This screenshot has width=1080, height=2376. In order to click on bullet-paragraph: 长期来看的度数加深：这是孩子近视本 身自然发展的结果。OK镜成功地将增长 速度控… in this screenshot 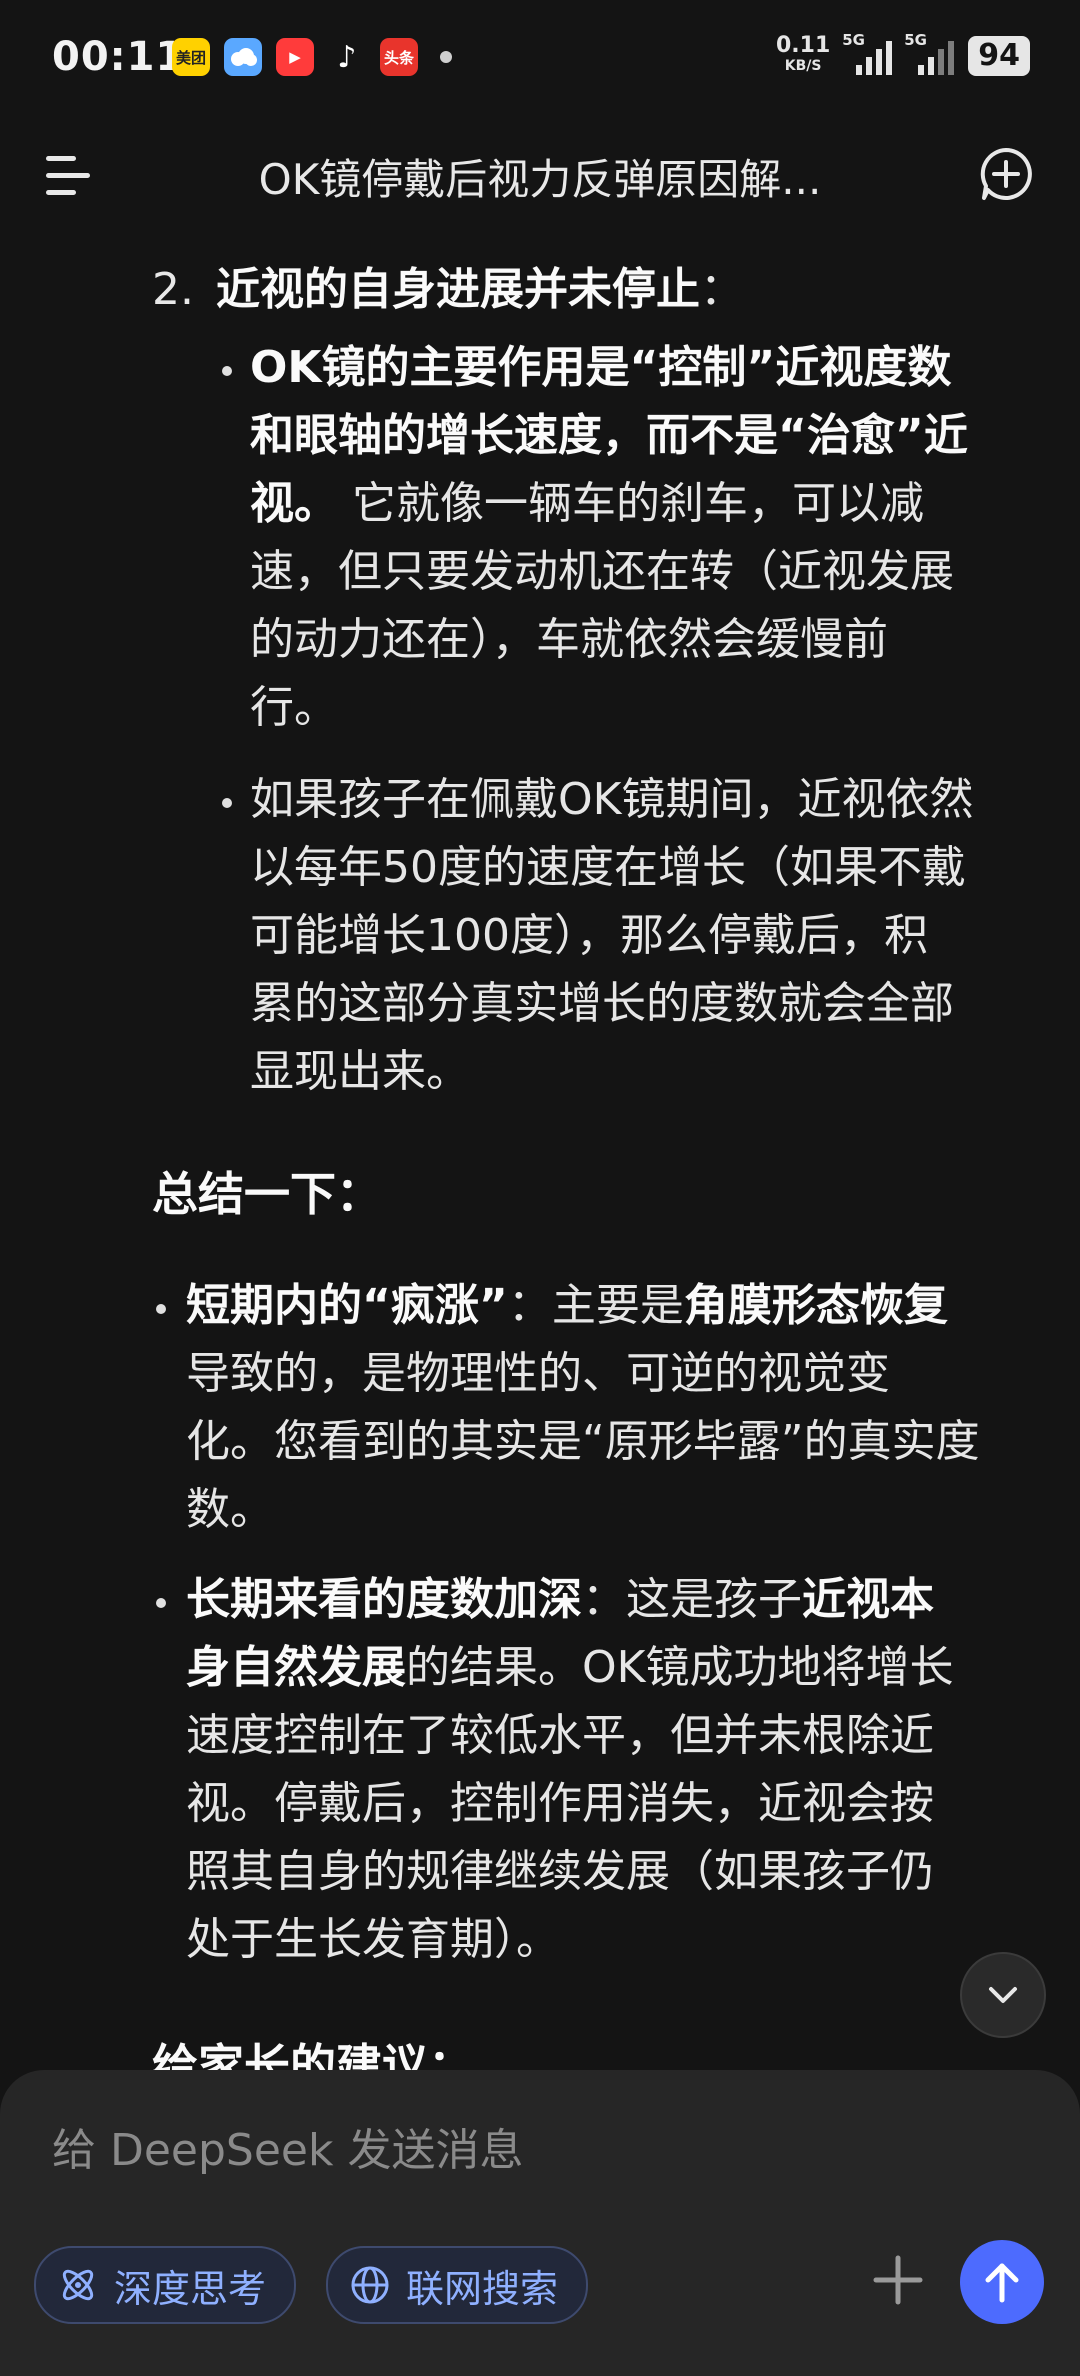, I will do `click(570, 1770)`.